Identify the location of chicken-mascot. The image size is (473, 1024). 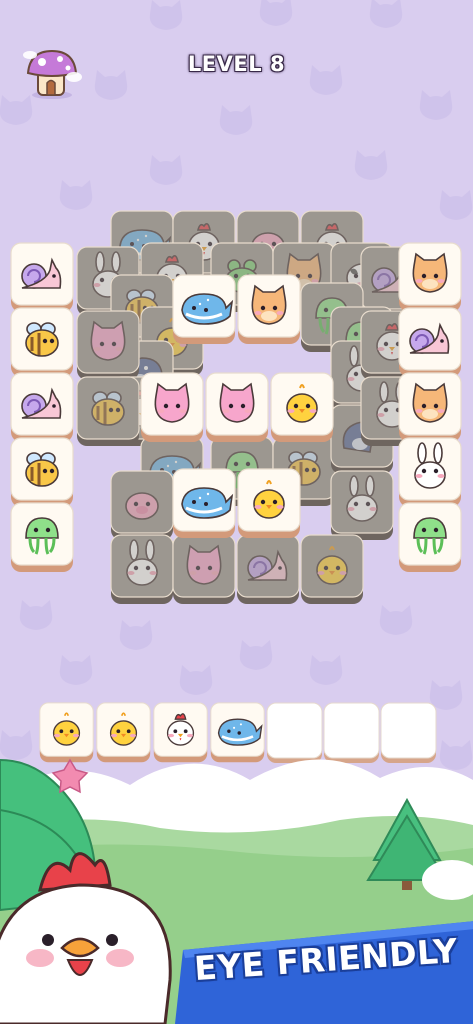
(86, 938).